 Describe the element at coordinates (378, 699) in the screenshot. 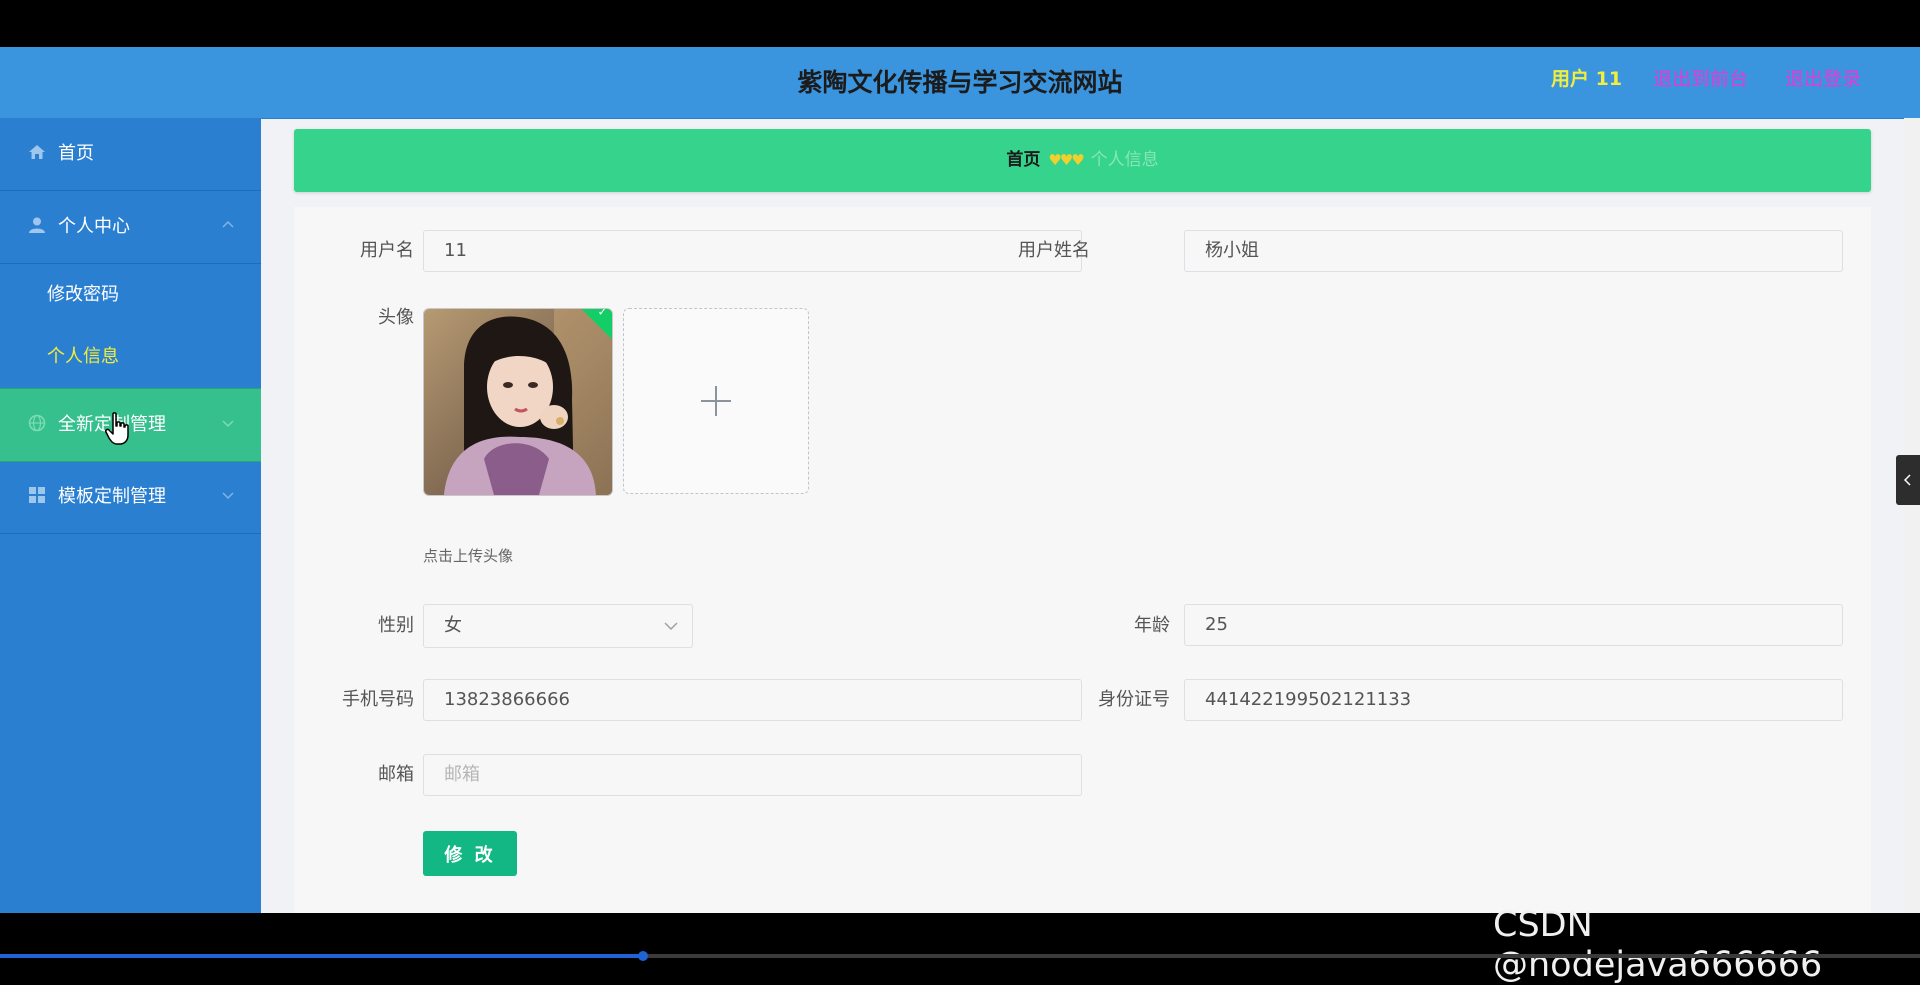

I see `phone-label: 手机号码` at that location.